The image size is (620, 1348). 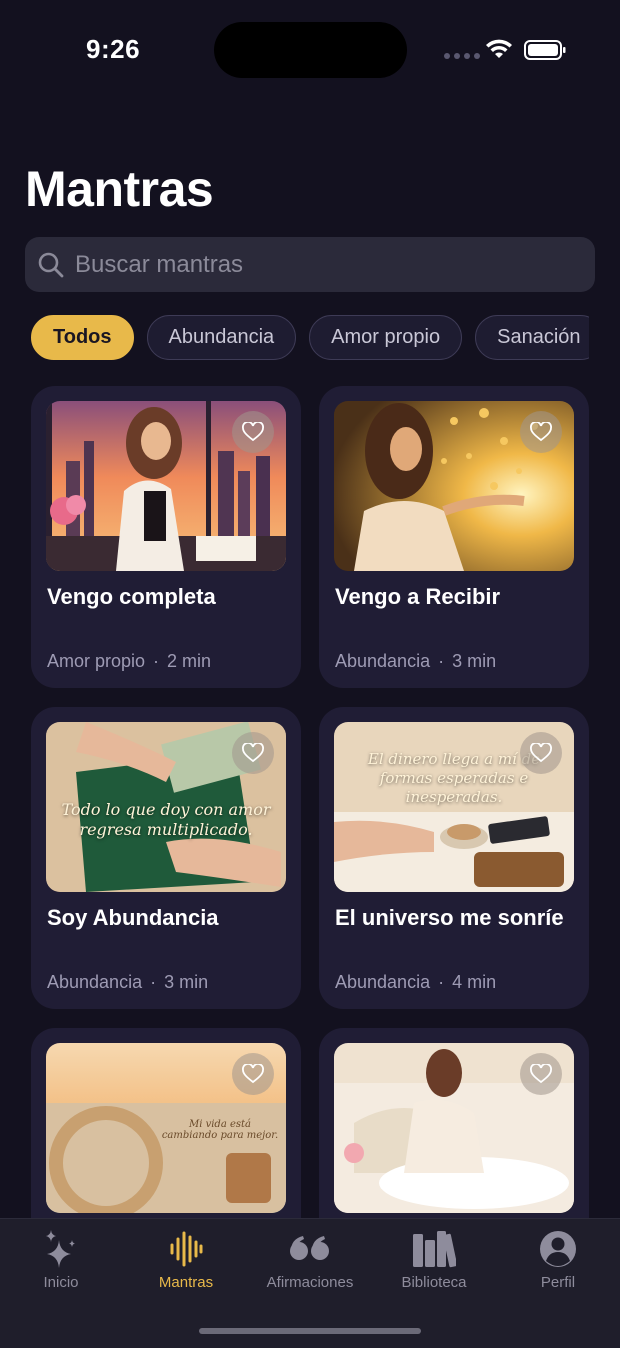 What do you see at coordinates (558, 1282) in the screenshot?
I see `tab-label: Perfil` at bounding box center [558, 1282].